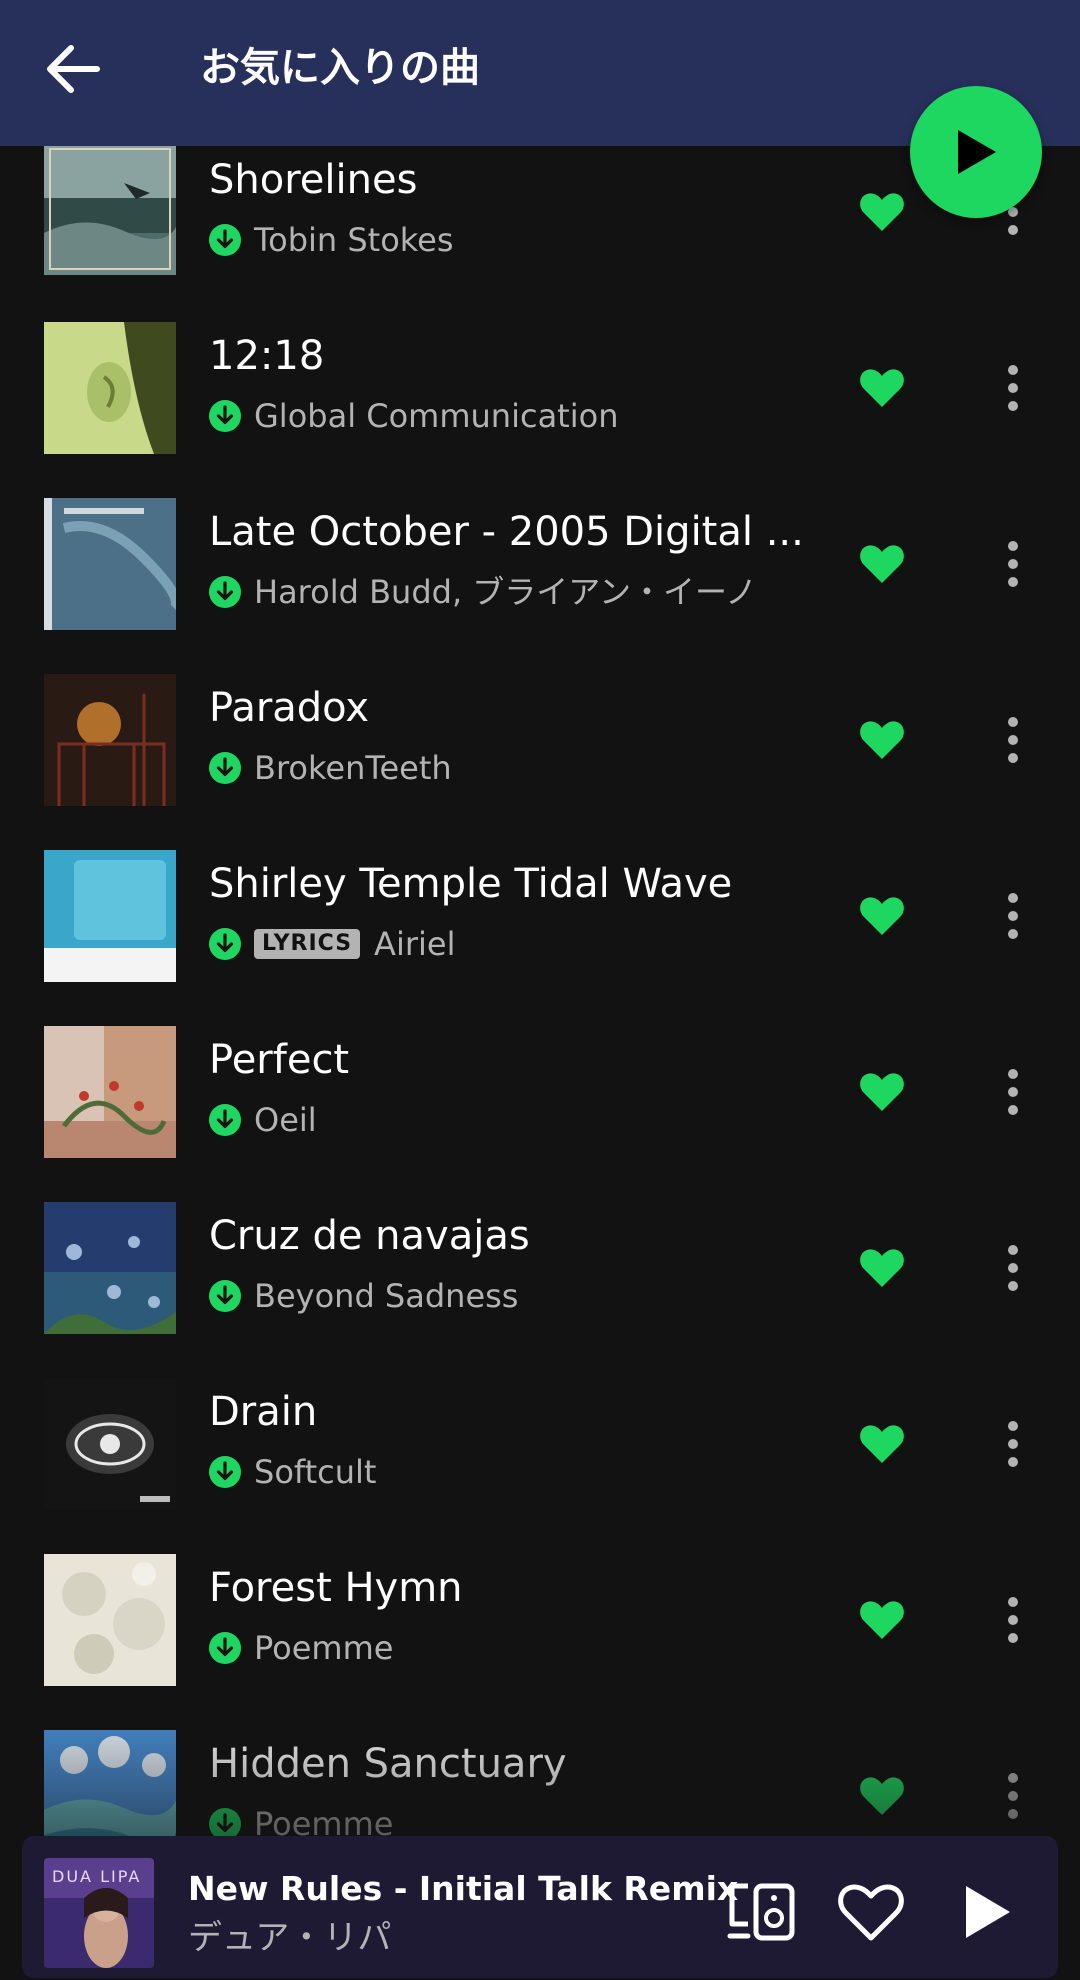 Image resolution: width=1080 pixels, height=1980 pixels. Describe the element at coordinates (540, 1642) in the screenshot. I see `track-row: Forest Hymn Poemme` at that location.